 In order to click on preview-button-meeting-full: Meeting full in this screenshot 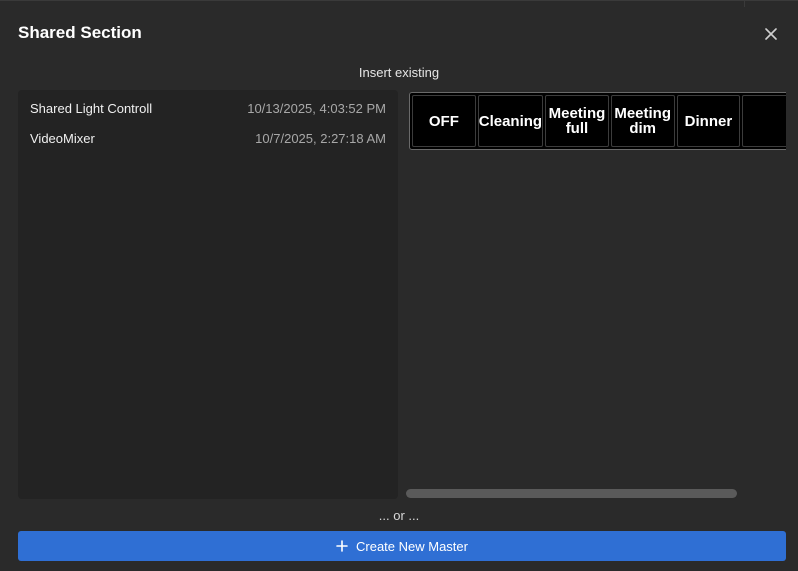, I will do `click(577, 121)`.